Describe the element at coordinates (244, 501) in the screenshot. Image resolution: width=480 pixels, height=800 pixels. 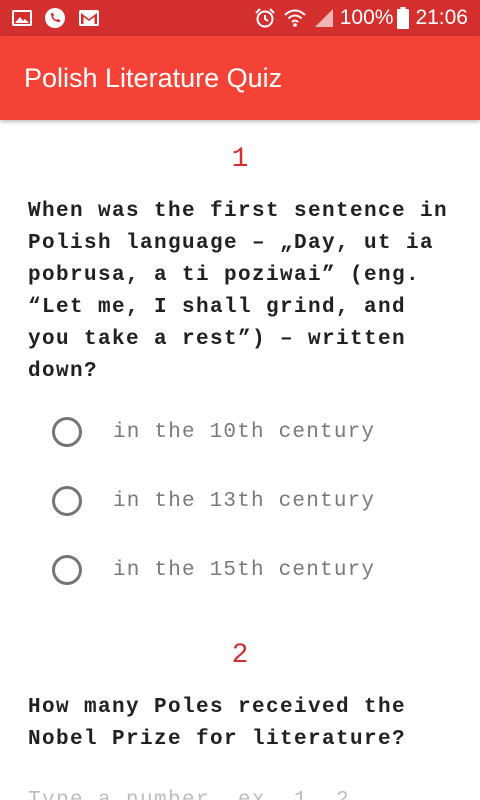
I see `answer-option-label: in the 13th century` at that location.